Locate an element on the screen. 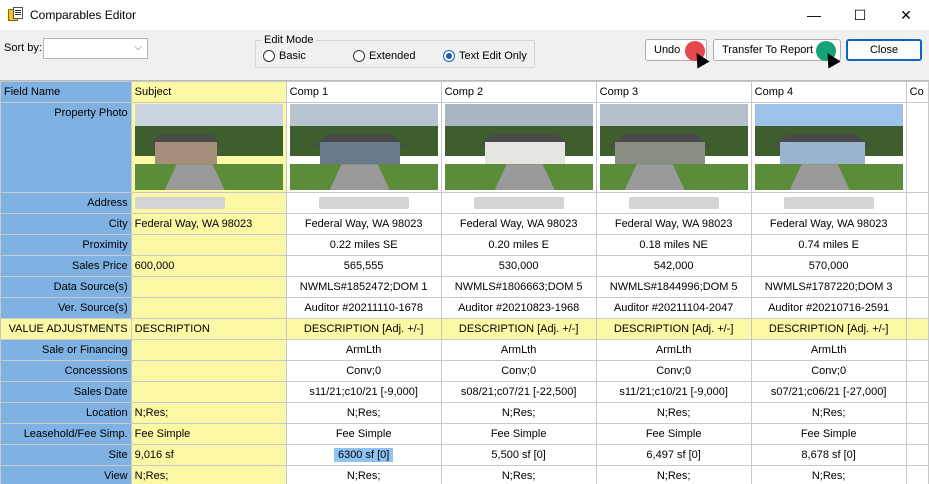  comp-cell: s07/21;c06/21 [-27,000] is located at coordinates (828, 392).